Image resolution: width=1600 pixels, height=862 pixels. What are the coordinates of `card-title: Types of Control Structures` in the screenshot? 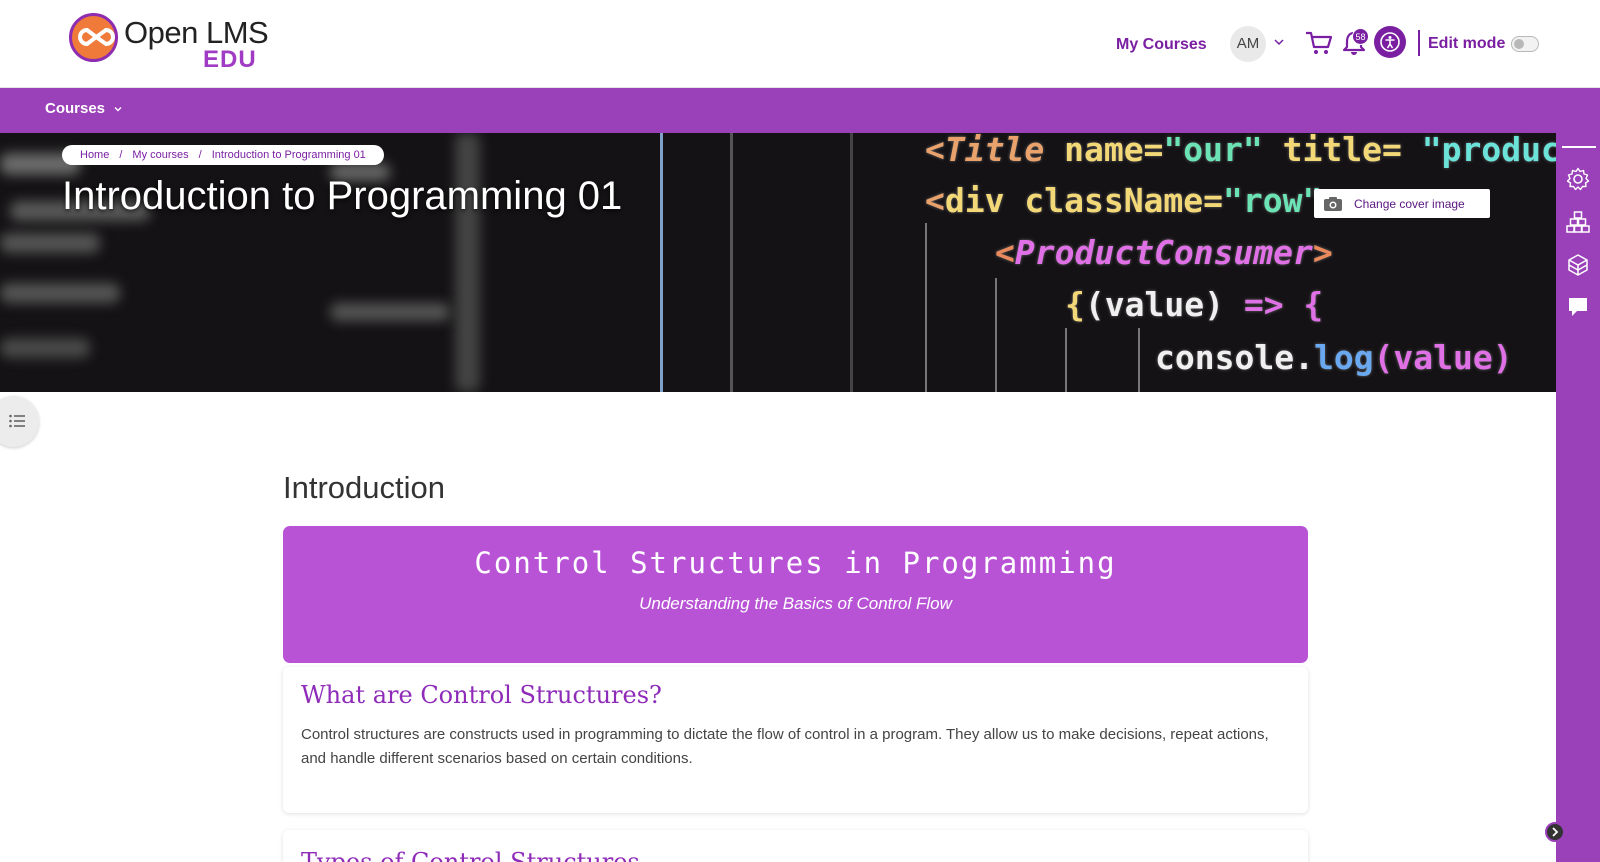 It's located at (470, 855).